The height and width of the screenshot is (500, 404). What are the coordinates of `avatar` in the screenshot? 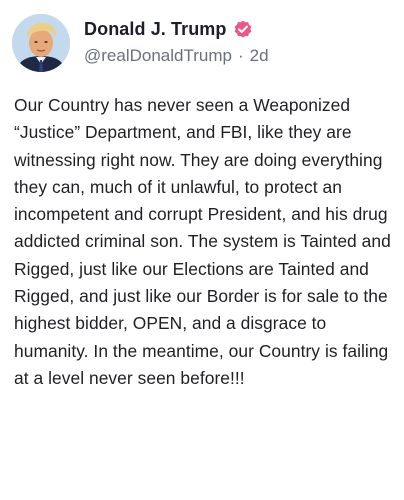 It's located at (41, 43).